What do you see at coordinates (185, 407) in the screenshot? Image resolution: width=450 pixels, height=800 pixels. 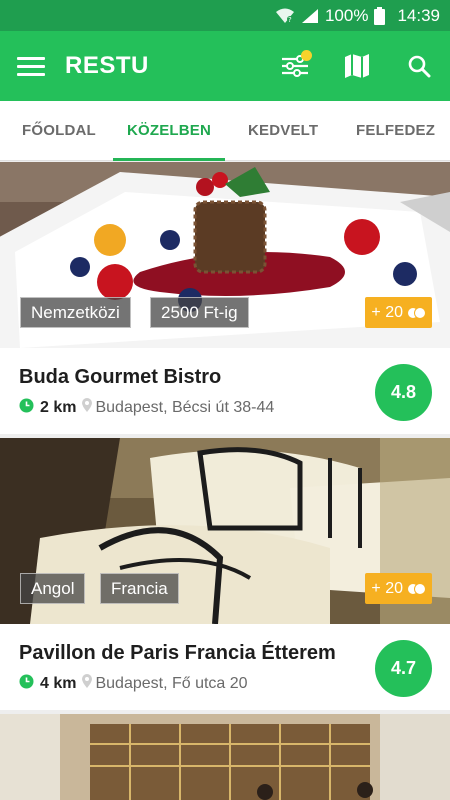 I see `address: Budapest, Bécsi út 38-44` at bounding box center [185, 407].